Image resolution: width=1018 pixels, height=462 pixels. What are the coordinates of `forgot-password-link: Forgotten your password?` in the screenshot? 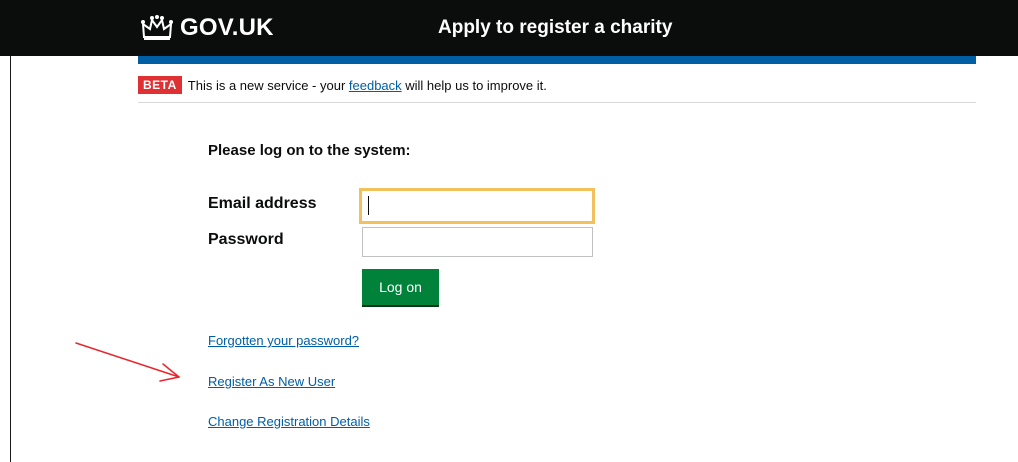 It's located at (283, 340).